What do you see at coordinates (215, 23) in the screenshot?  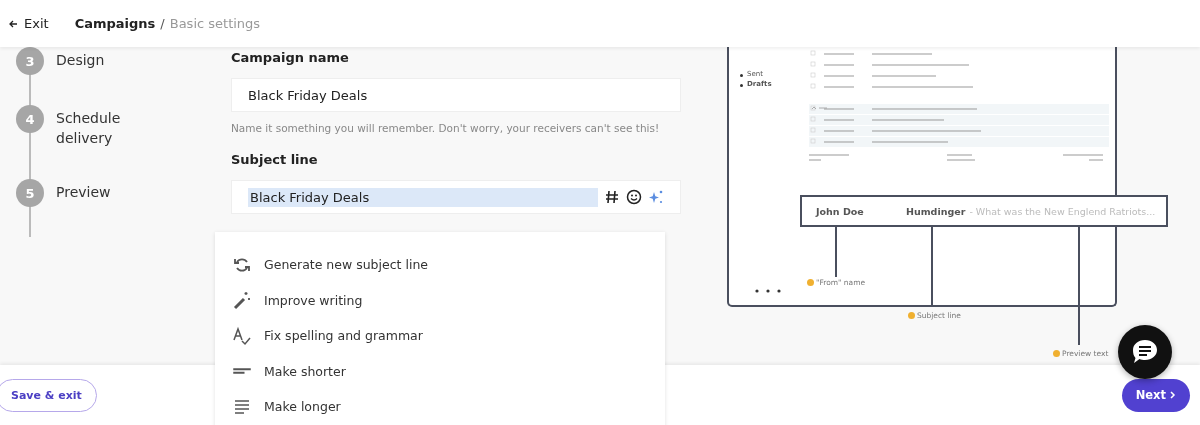 I see `breadcrumb-current: Basic settings` at bounding box center [215, 23].